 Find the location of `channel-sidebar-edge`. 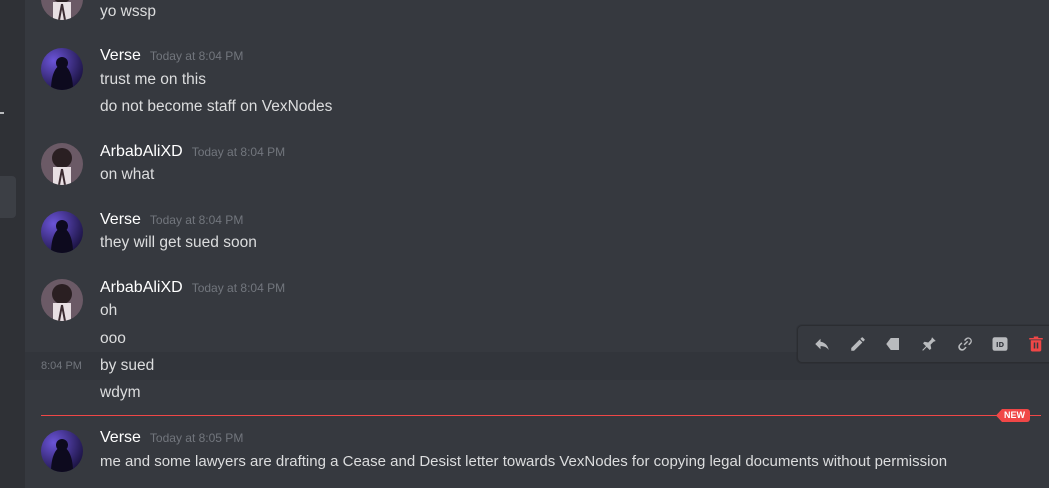

channel-sidebar-edge is located at coordinates (12, 244).